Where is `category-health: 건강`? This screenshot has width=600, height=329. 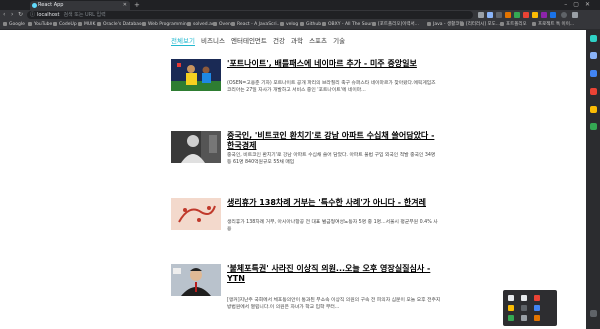 category-health: 건강 is located at coordinates (279, 40).